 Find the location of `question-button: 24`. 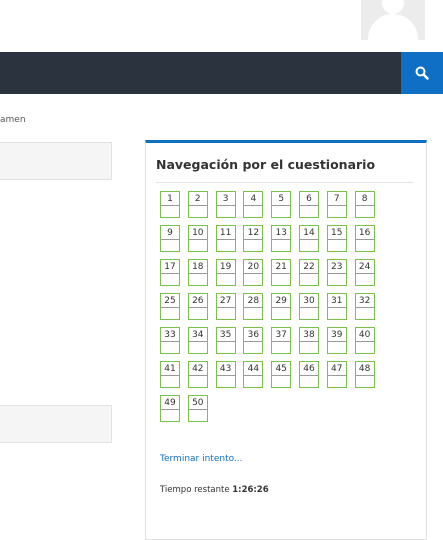

question-button: 24 is located at coordinates (364, 272).